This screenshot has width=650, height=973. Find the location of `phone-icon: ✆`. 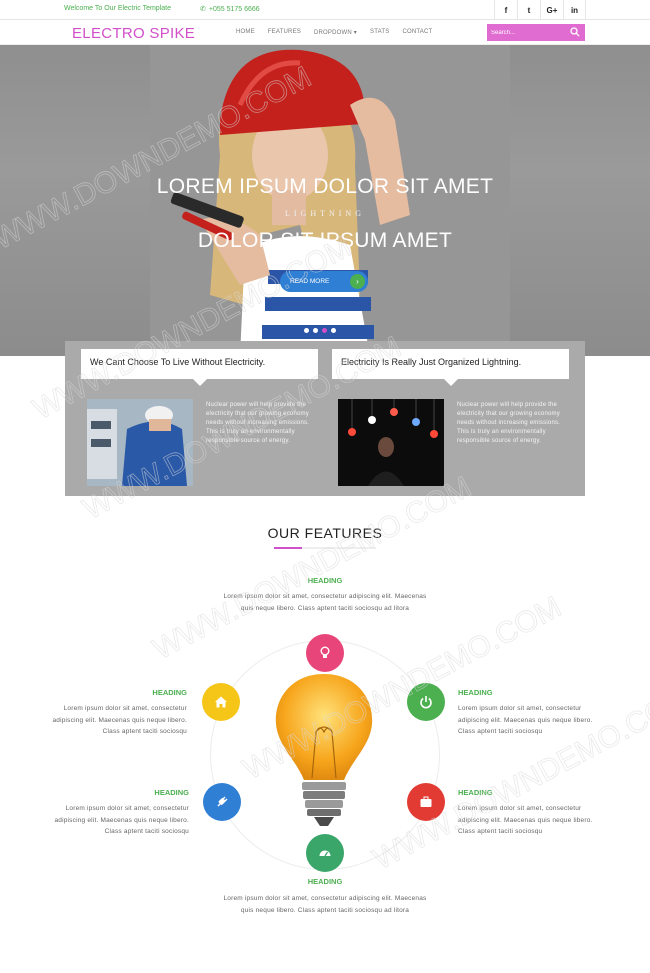

phone-icon: ✆ is located at coordinates (203, 9).